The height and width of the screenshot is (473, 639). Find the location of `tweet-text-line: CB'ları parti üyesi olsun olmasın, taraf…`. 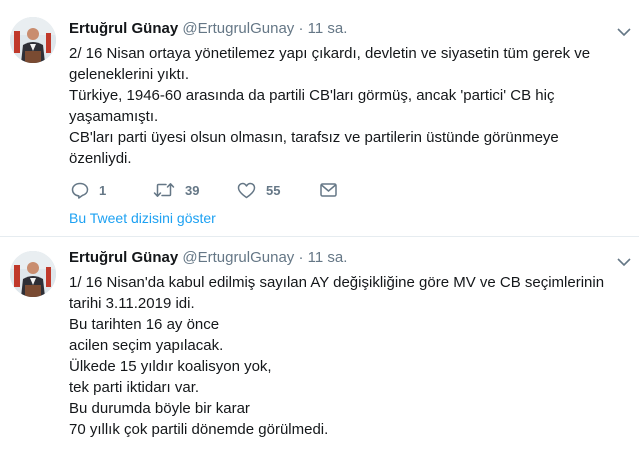

tweet-text-line: CB'ları parti üyesi olsun olmasın, taraf… is located at coordinates (314, 137).